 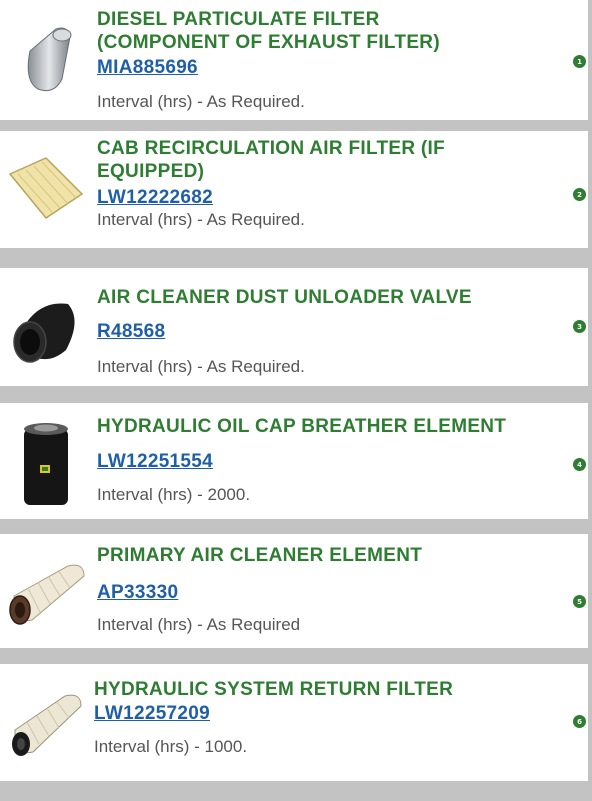 I want to click on item-title: HYDRAULIC SYSTEM RETURN FILTER, so click(x=274, y=689).